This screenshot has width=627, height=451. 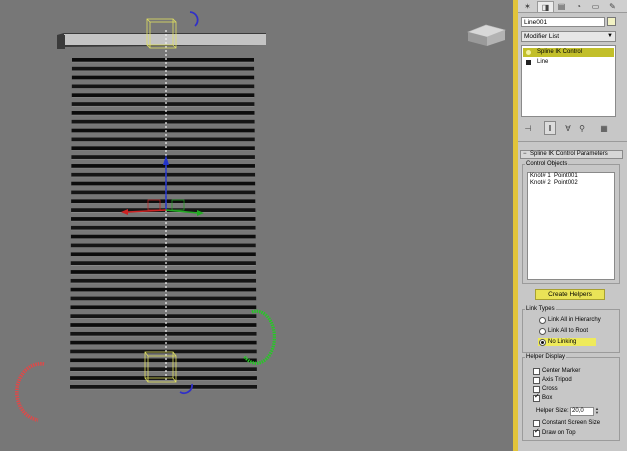 What do you see at coordinates (568, 81) in the screenshot?
I see `modifier-stack: Spline IK Control Line` at bounding box center [568, 81].